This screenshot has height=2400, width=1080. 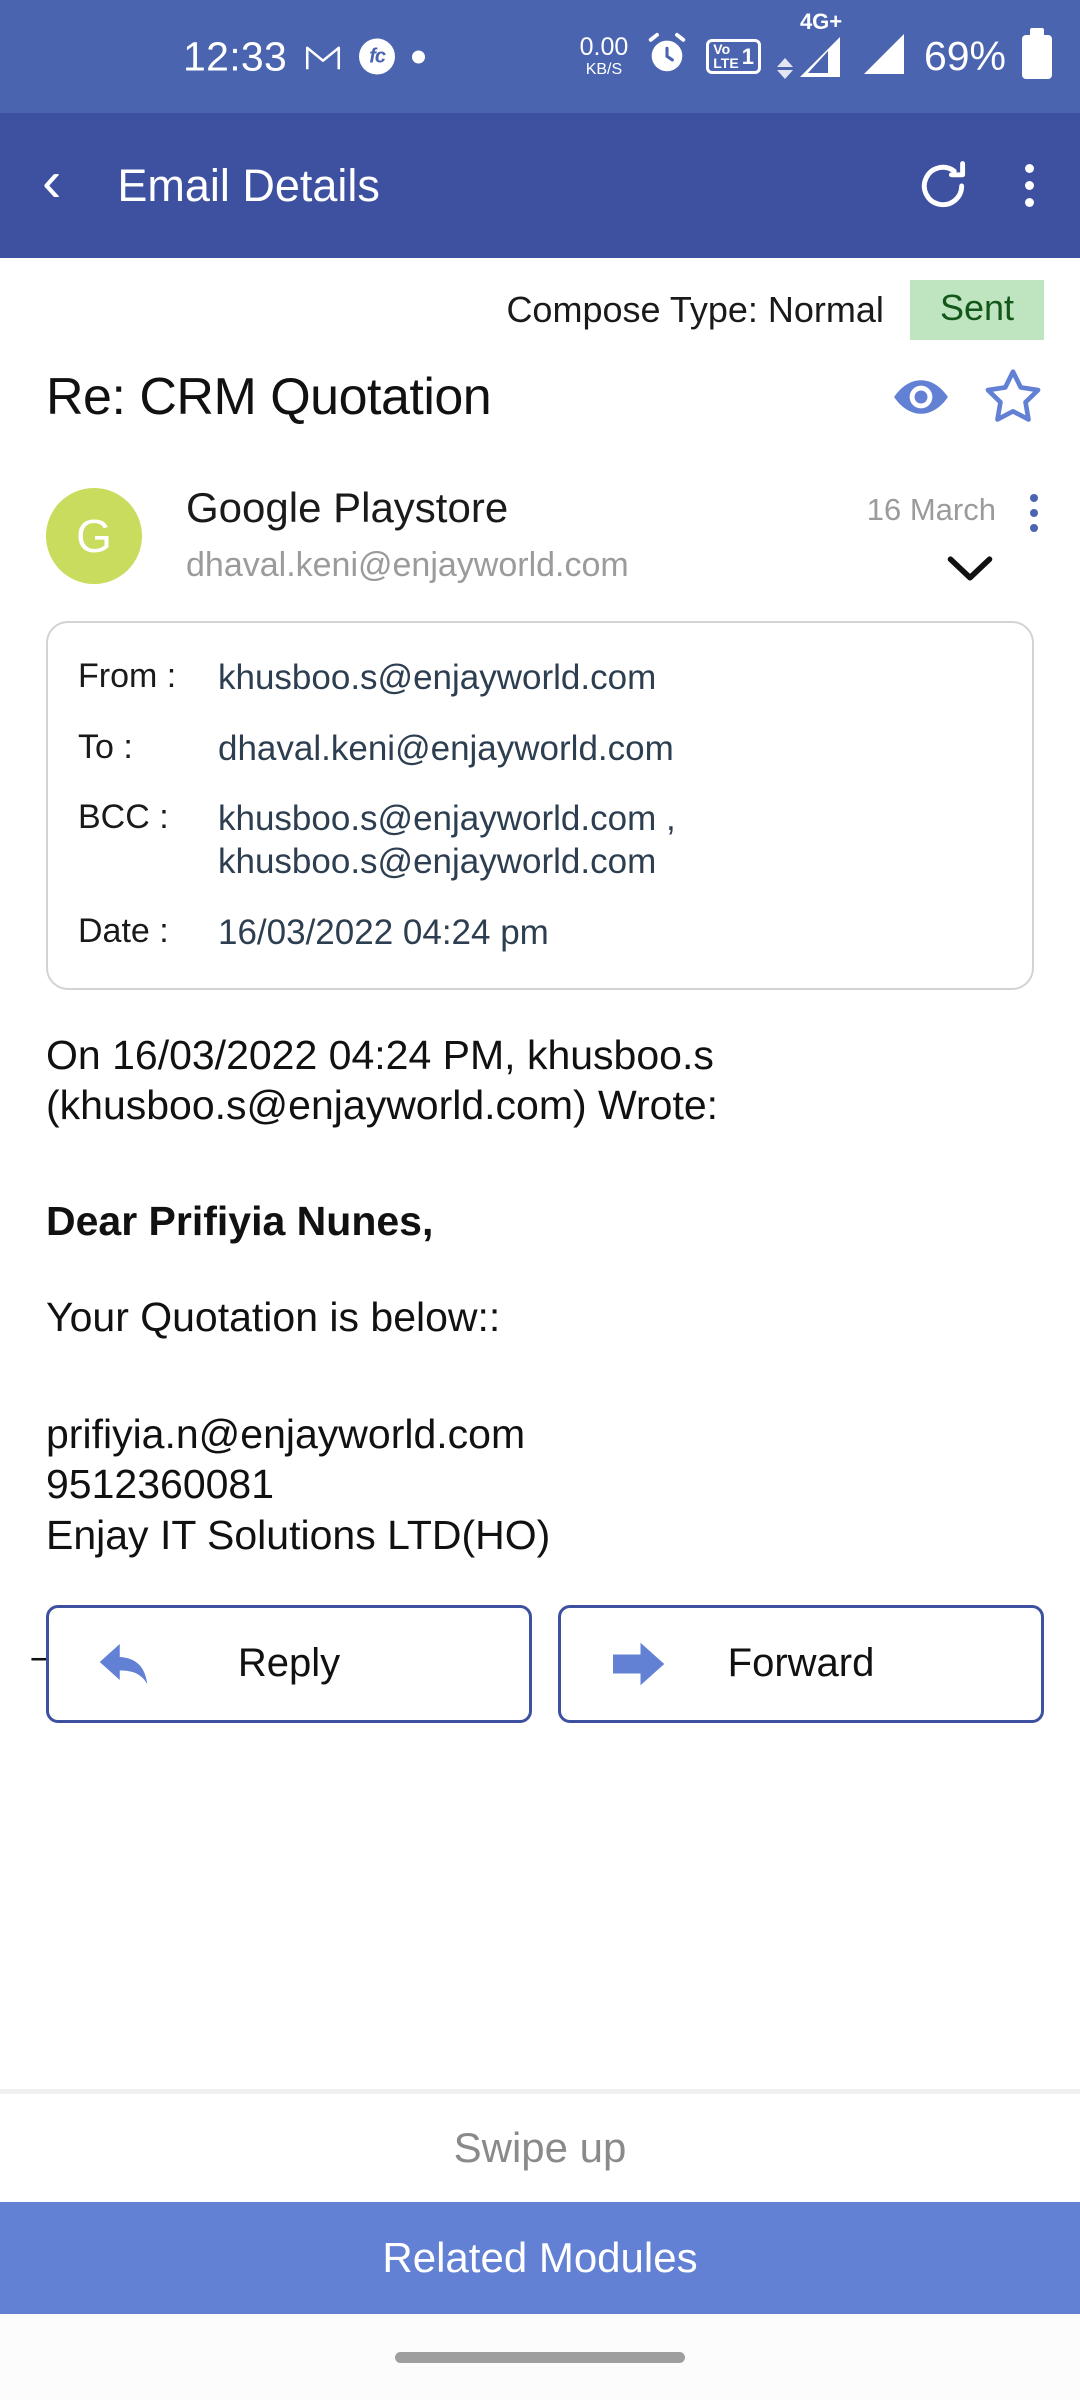 I want to click on reply-arrow-icon, so click(x=126, y=1664).